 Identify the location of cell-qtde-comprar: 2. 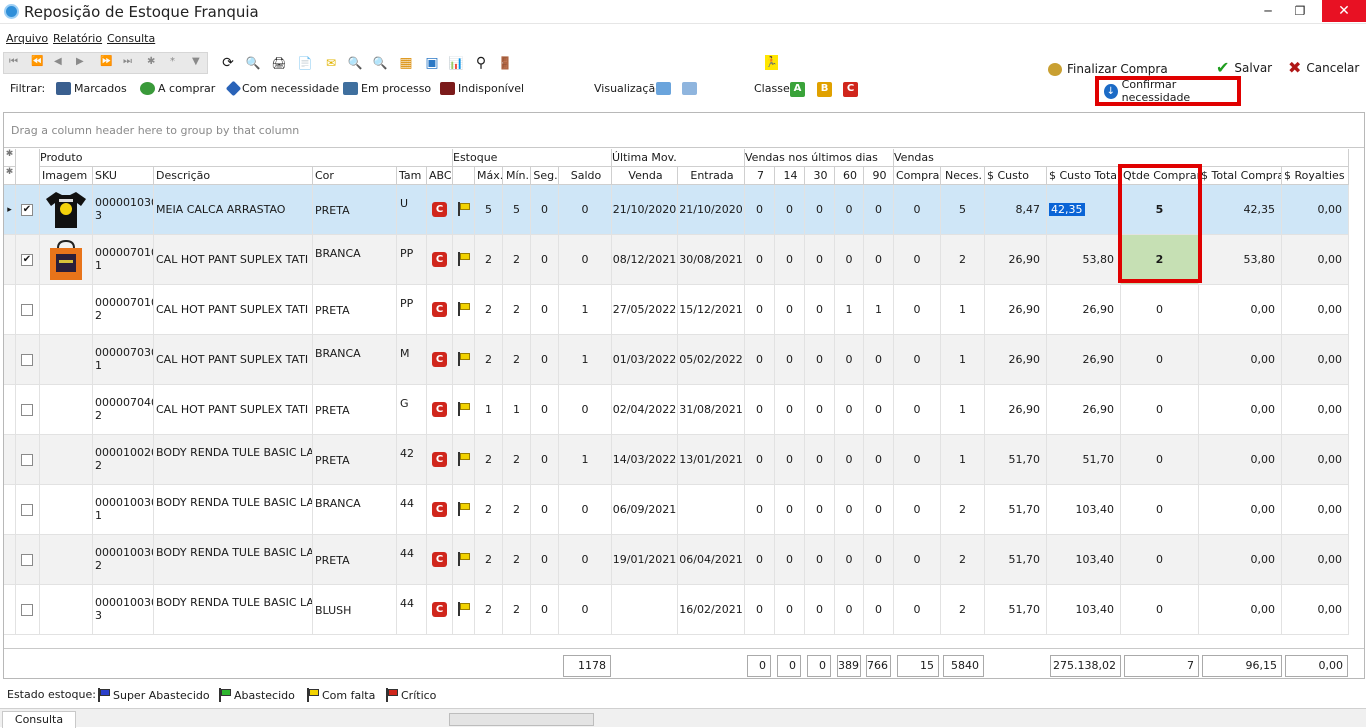
(1160, 260).